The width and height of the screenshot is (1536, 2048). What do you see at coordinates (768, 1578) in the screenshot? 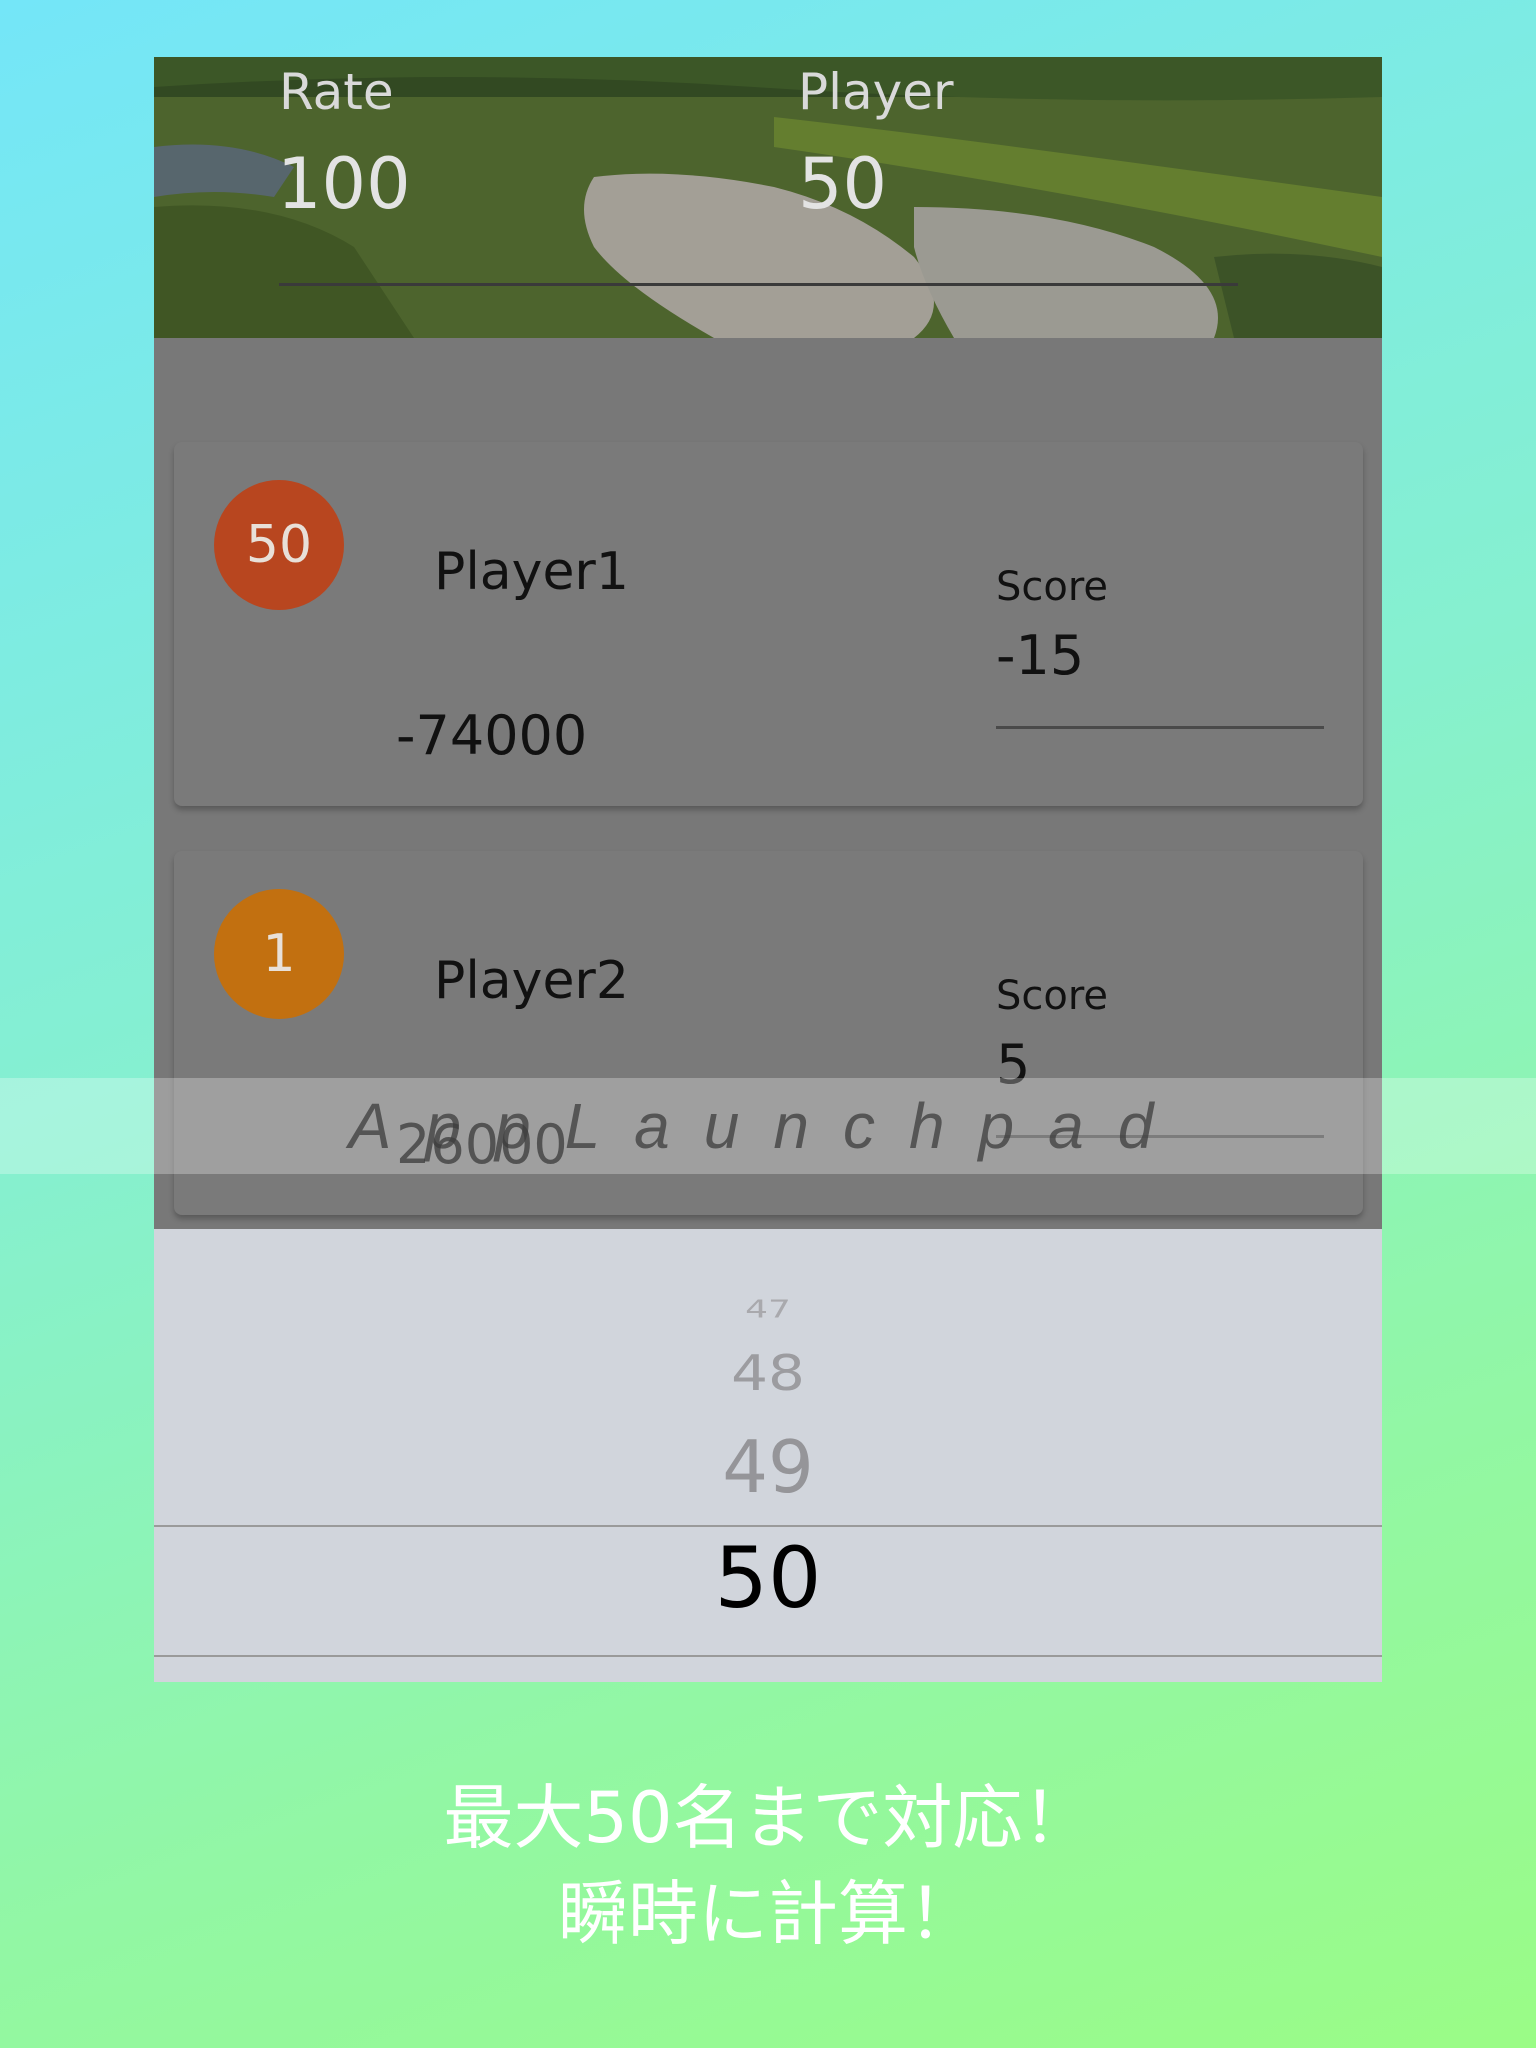
I see `picker-selected-option: 50` at bounding box center [768, 1578].